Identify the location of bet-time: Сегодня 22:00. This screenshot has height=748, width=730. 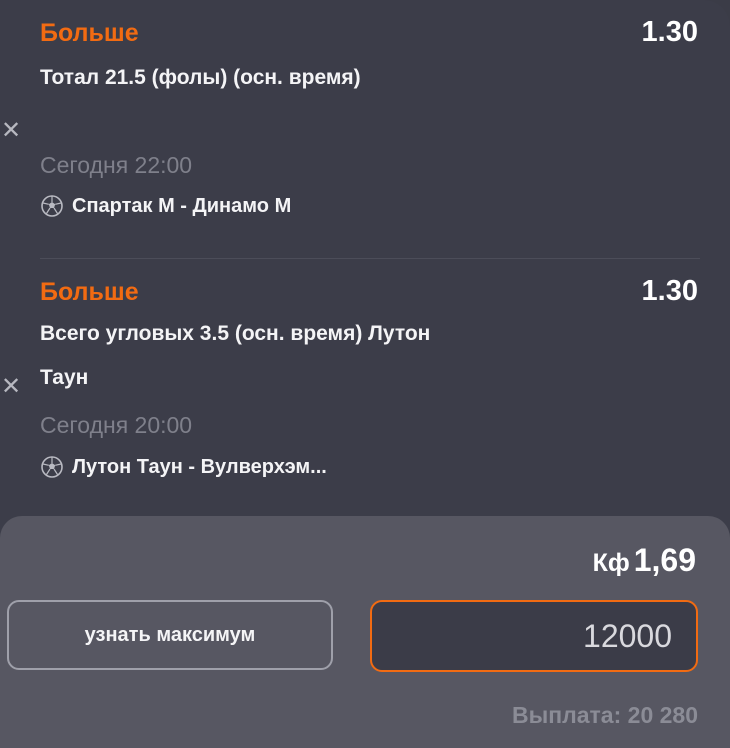
(116, 165).